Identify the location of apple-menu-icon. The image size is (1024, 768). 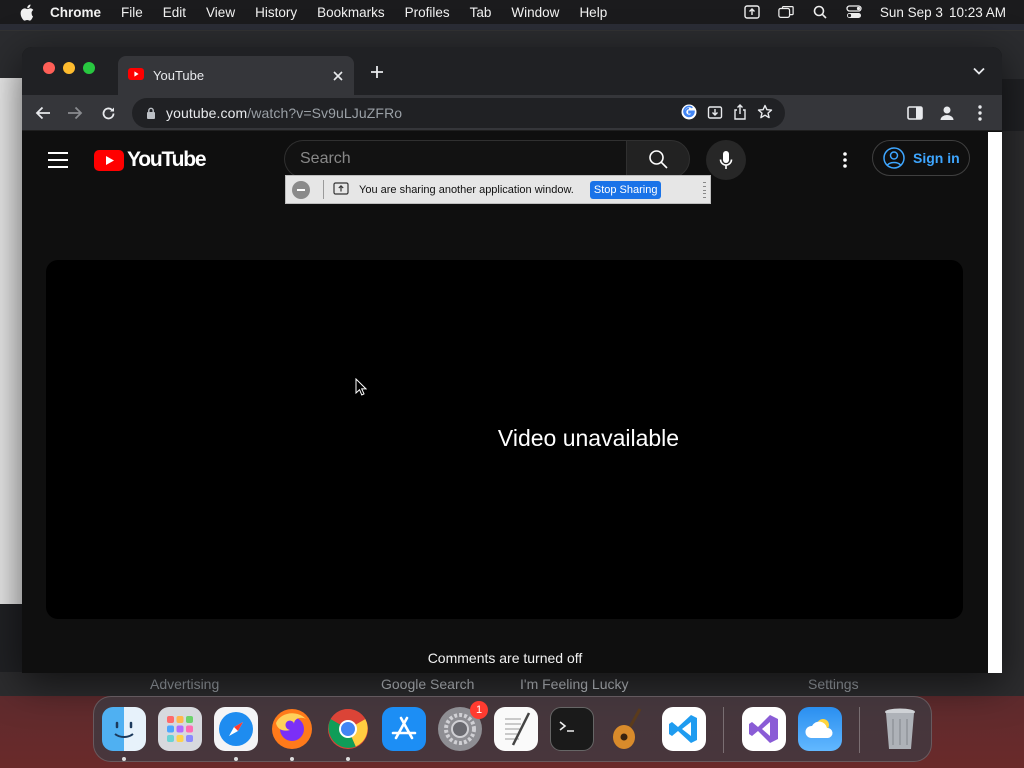
(27, 12).